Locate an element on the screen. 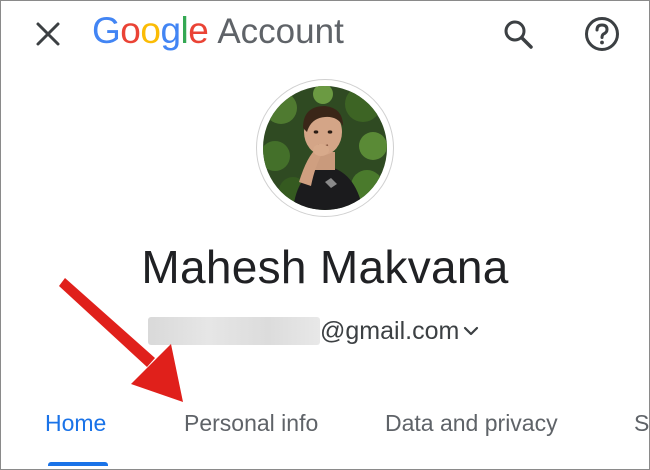  product-name: Account is located at coordinates (280, 31).